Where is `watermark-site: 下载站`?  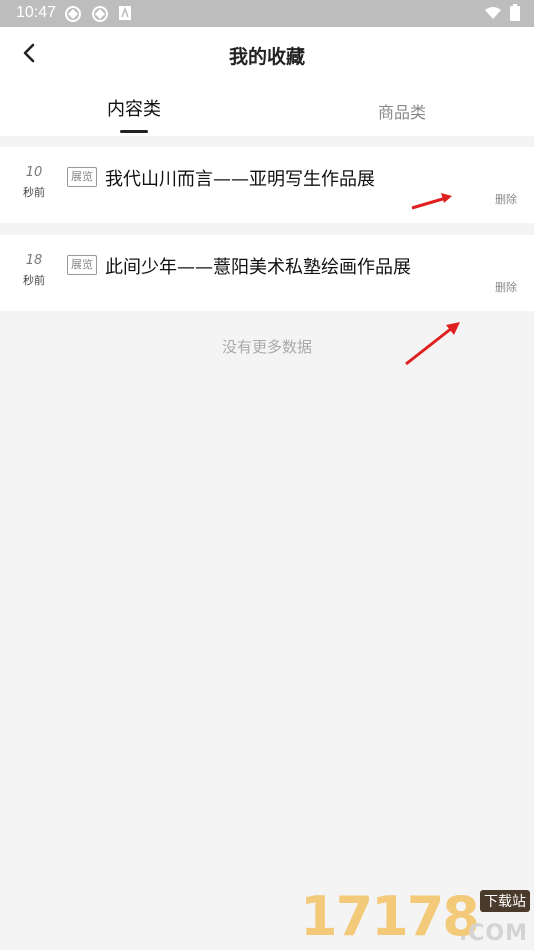
watermark-site: 下载站 is located at coordinates (505, 901).